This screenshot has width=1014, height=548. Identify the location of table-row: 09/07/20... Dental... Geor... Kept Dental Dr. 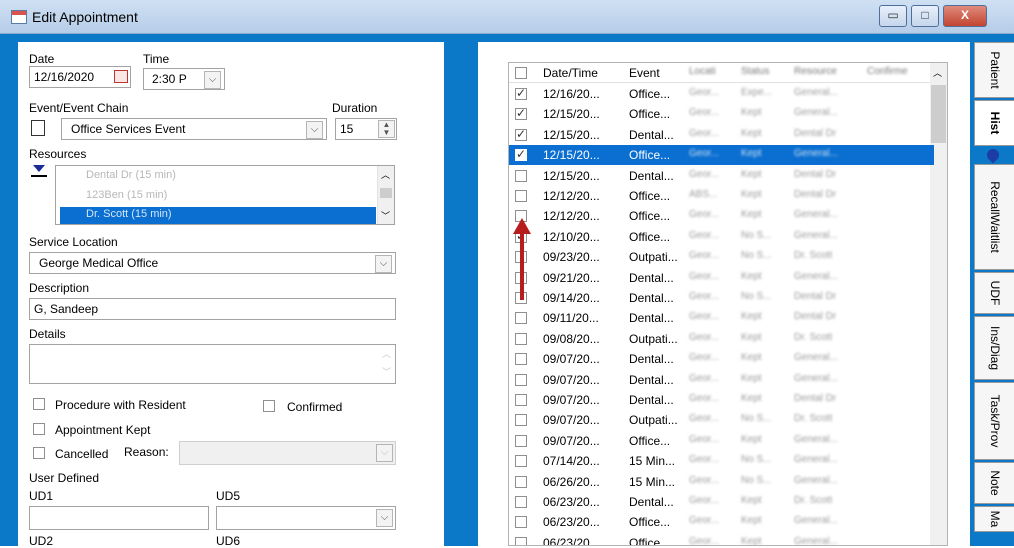
(721, 400).